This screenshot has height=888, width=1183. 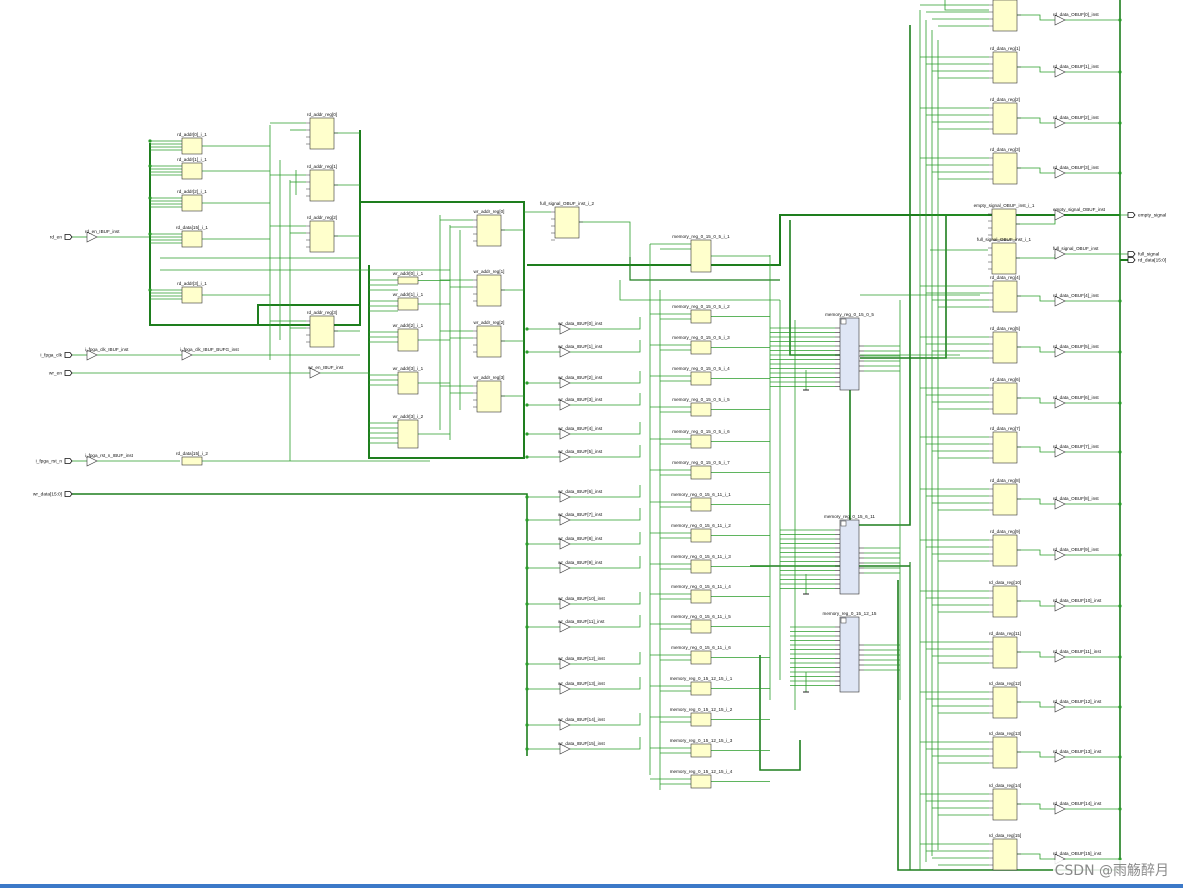 I want to click on memory-lut-3-body, so click(x=701, y=378).